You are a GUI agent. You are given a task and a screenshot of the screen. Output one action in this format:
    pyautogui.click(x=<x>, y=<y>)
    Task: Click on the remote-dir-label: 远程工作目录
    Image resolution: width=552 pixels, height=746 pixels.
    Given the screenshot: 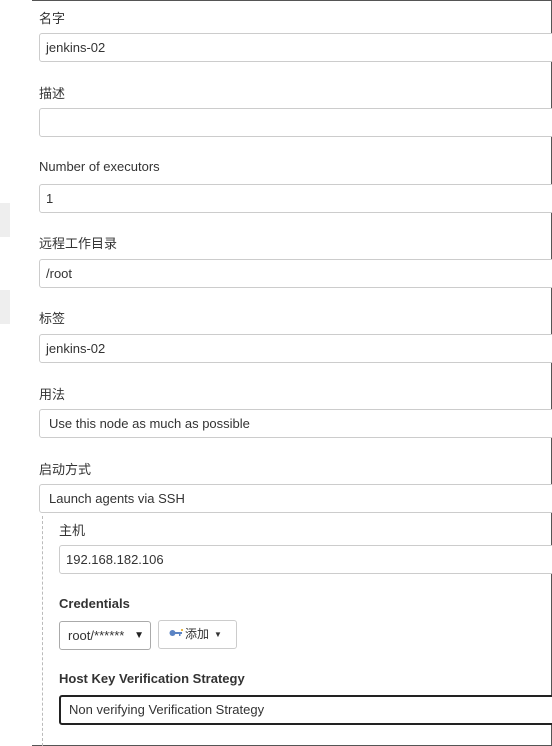 What is the action you would take?
    pyautogui.click(x=78, y=243)
    